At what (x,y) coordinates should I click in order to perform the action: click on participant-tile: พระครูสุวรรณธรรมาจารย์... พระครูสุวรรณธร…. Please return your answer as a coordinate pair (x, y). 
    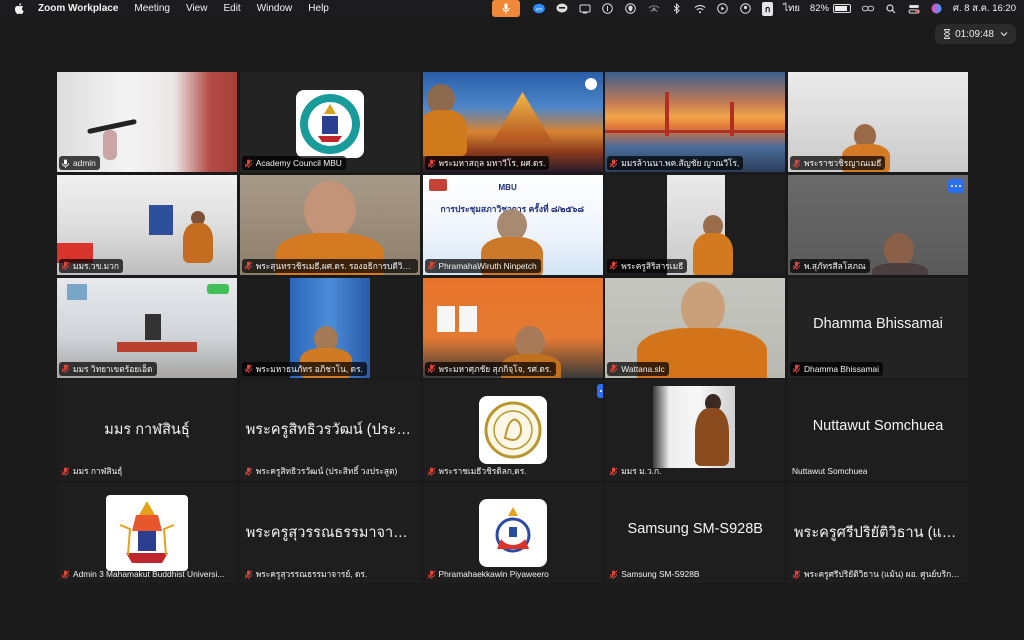
    Looking at the image, I should click on (329, 533).